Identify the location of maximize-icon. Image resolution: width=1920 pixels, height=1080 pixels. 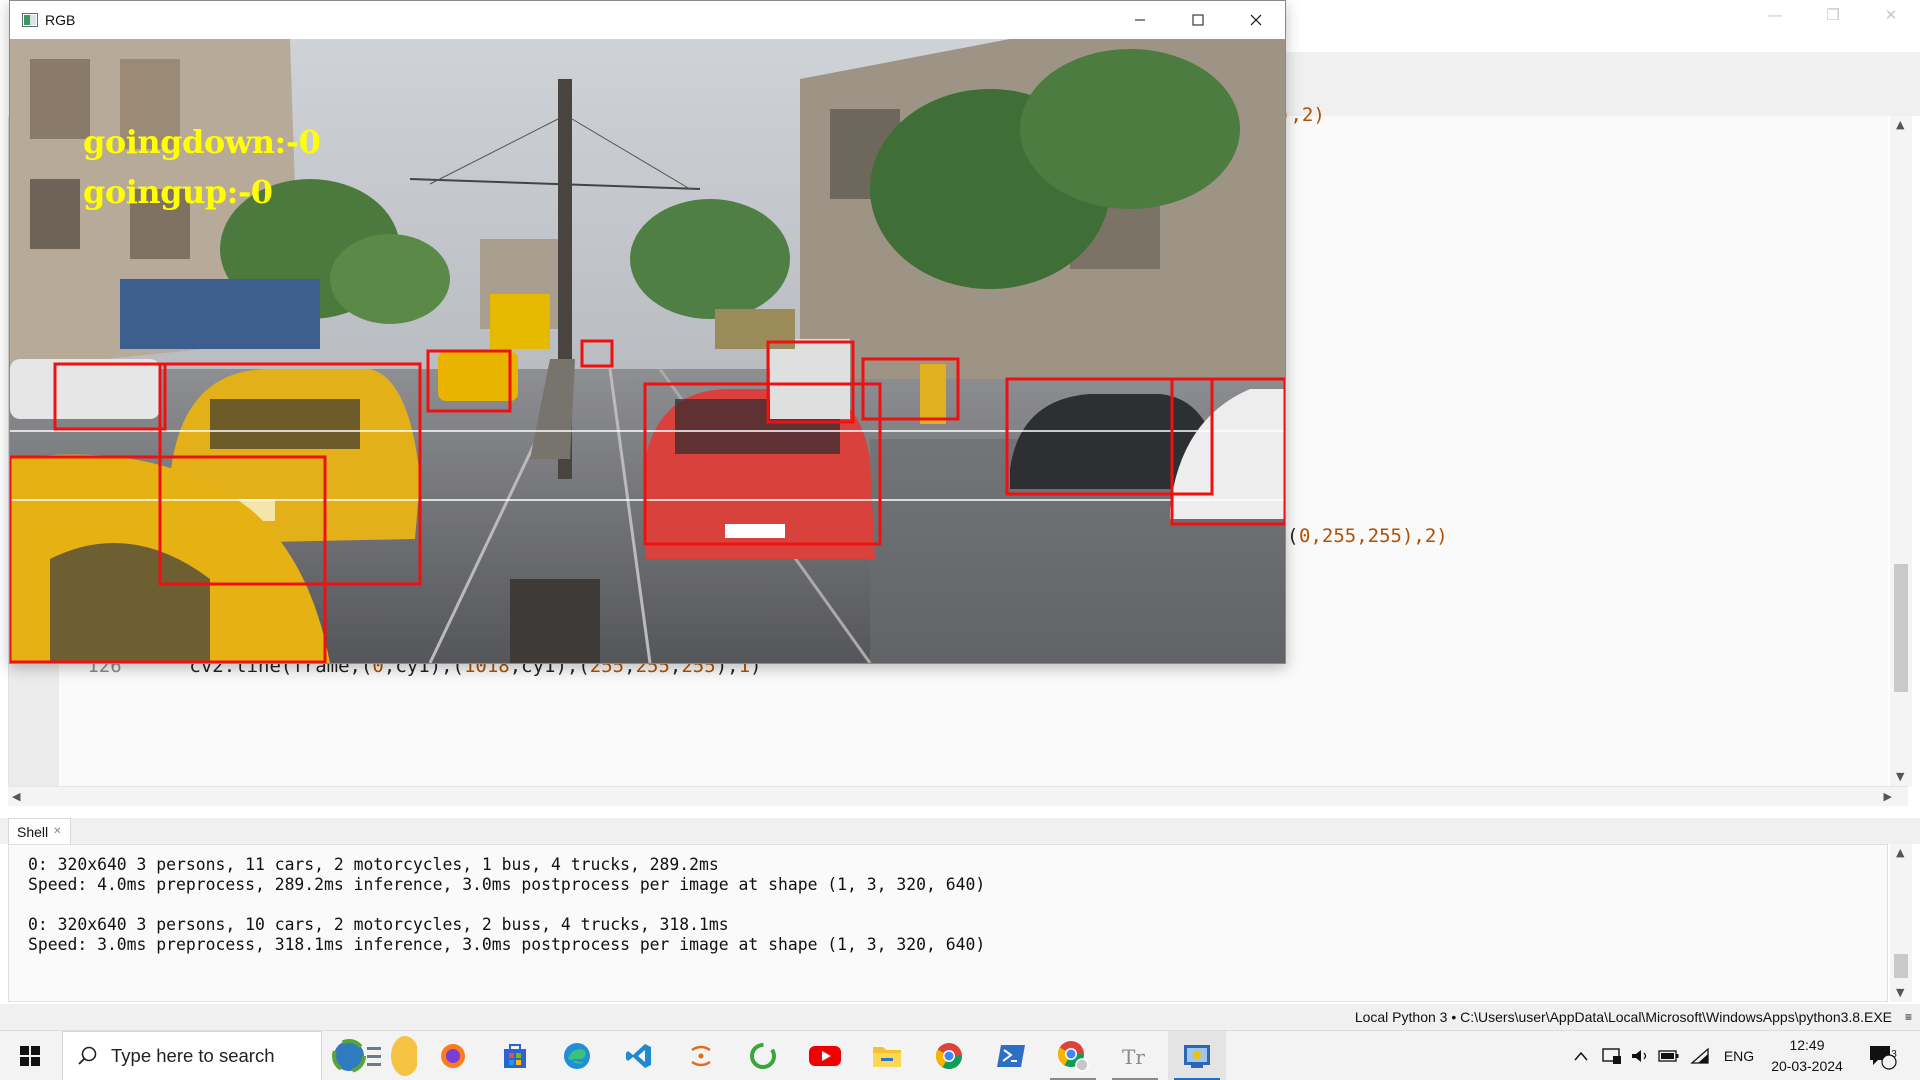
(1198, 20).